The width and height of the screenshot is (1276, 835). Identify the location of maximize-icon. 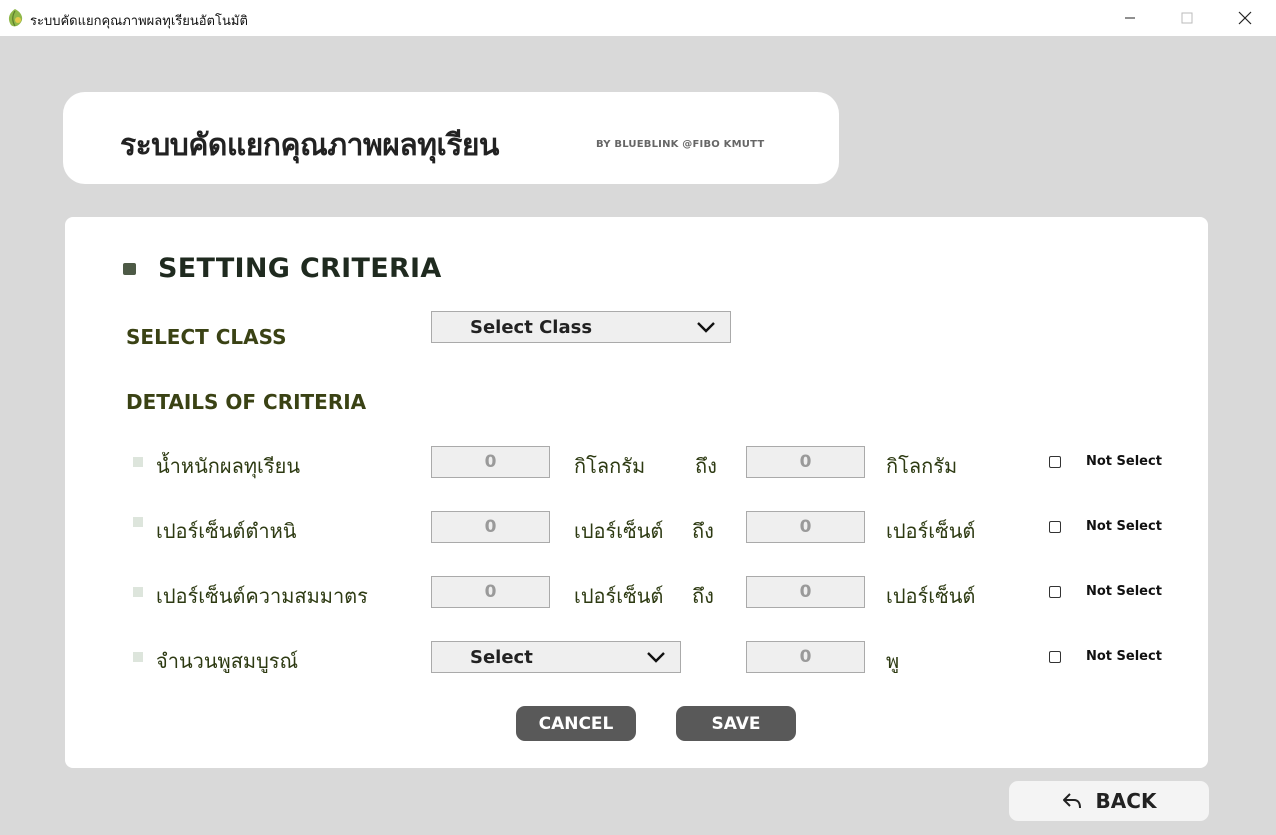
(1187, 18).